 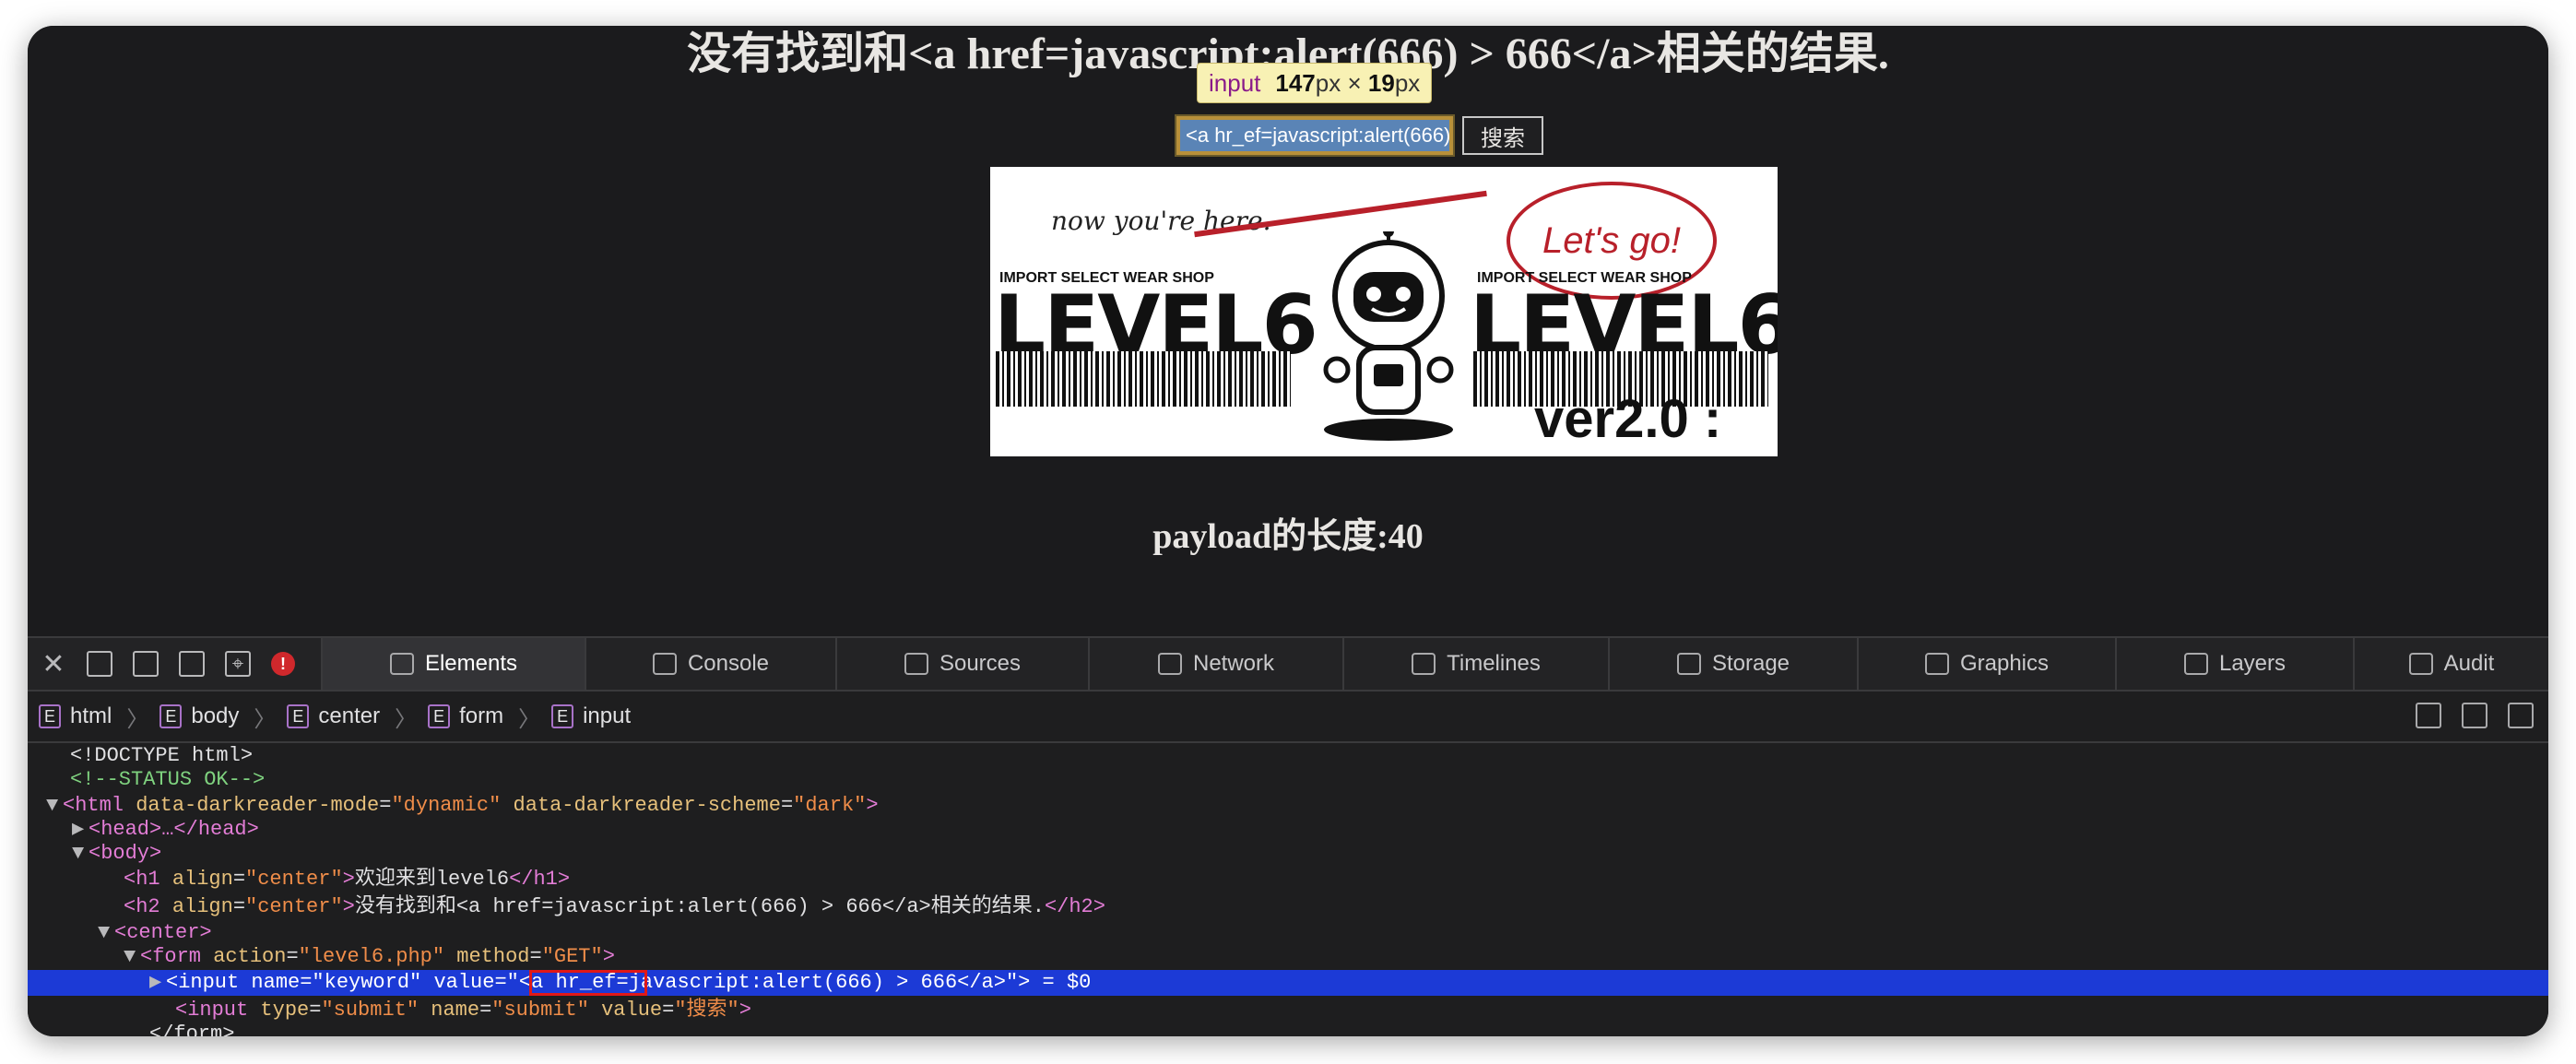 What do you see at coordinates (1161, 221) in the screenshot?
I see `banner-now-here-text: now you're here.` at bounding box center [1161, 221].